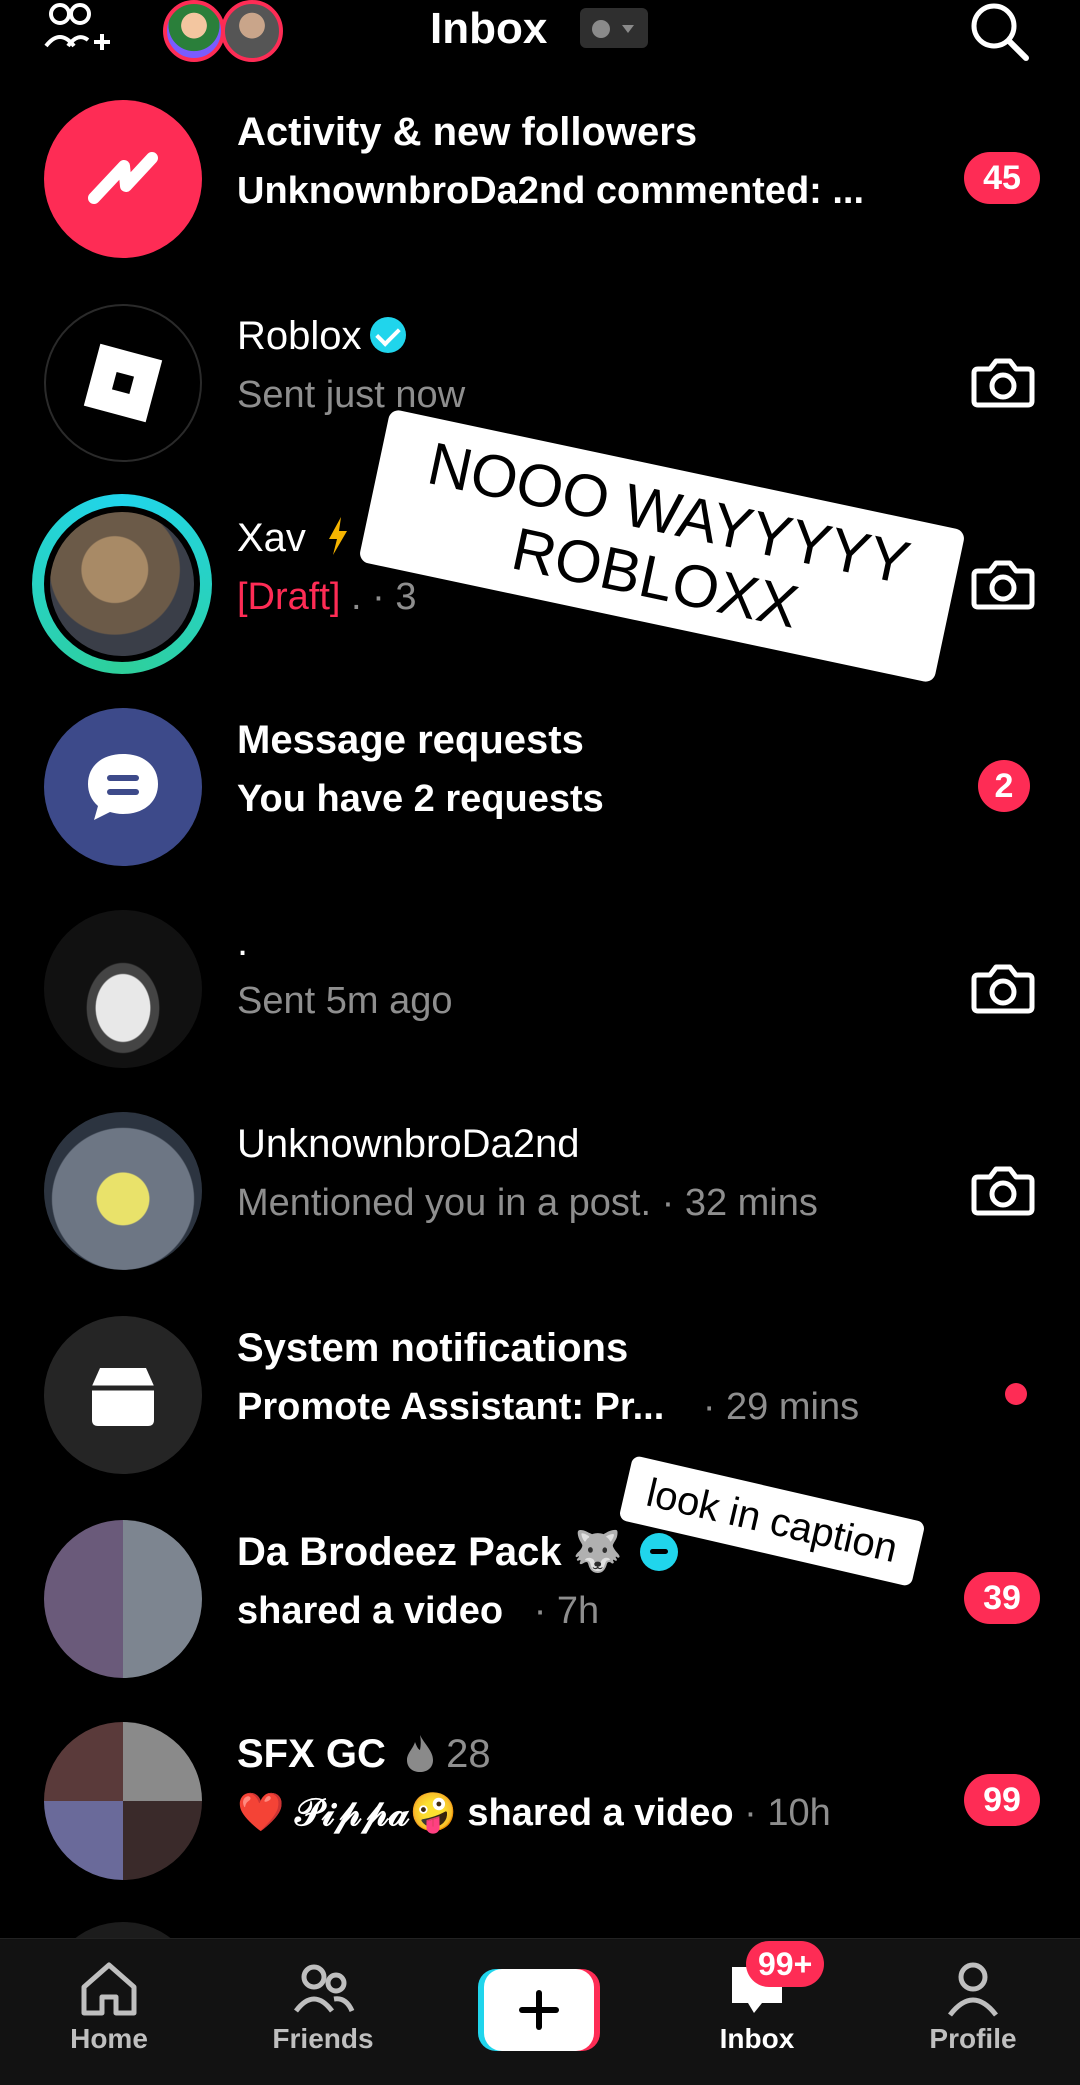 The image size is (1080, 2085). Describe the element at coordinates (289, 597) in the screenshot. I see `draft-label: [Draft]` at that location.